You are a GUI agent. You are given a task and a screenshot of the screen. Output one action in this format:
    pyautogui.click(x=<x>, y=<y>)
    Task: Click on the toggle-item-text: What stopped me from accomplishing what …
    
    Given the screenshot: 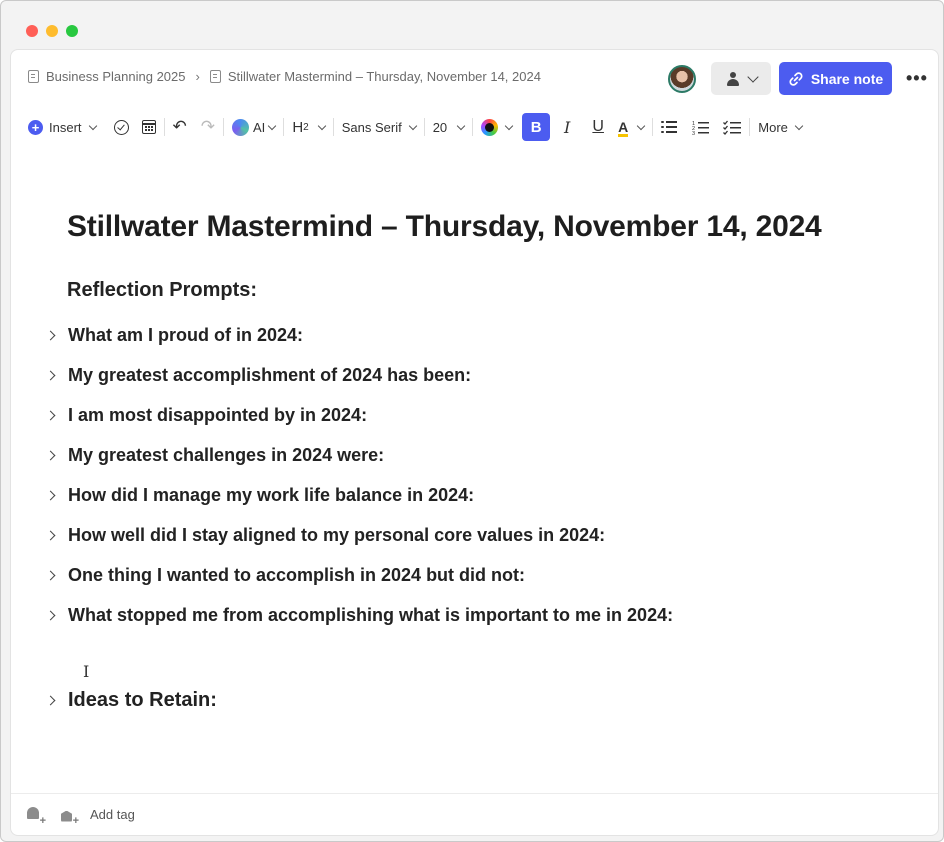 What is the action you would take?
    pyautogui.click(x=370, y=615)
    